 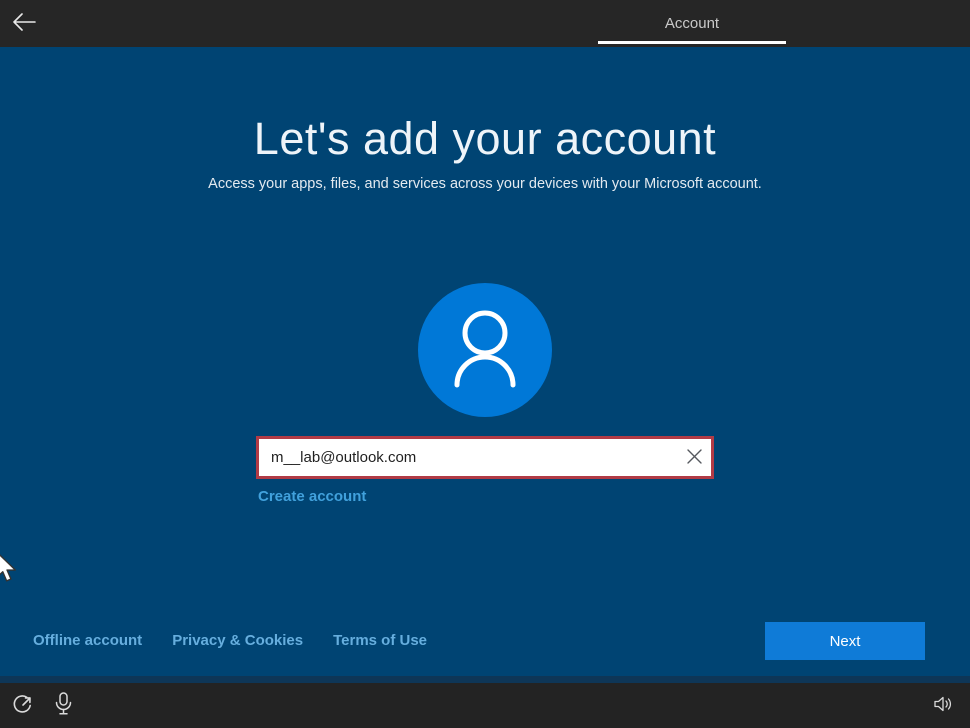 I want to click on tab-account: Account, so click(x=692, y=23).